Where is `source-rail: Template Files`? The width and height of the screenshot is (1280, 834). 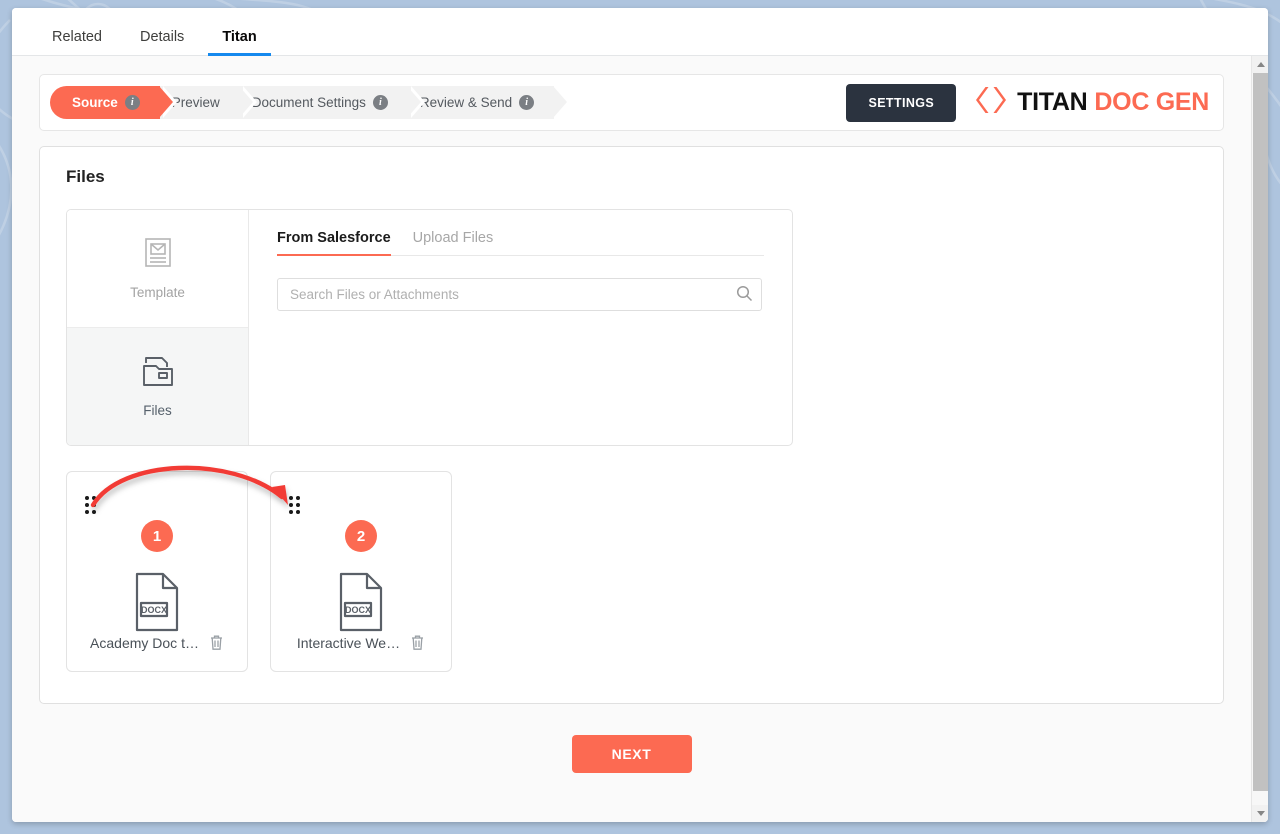 source-rail: Template Files is located at coordinates (158, 327).